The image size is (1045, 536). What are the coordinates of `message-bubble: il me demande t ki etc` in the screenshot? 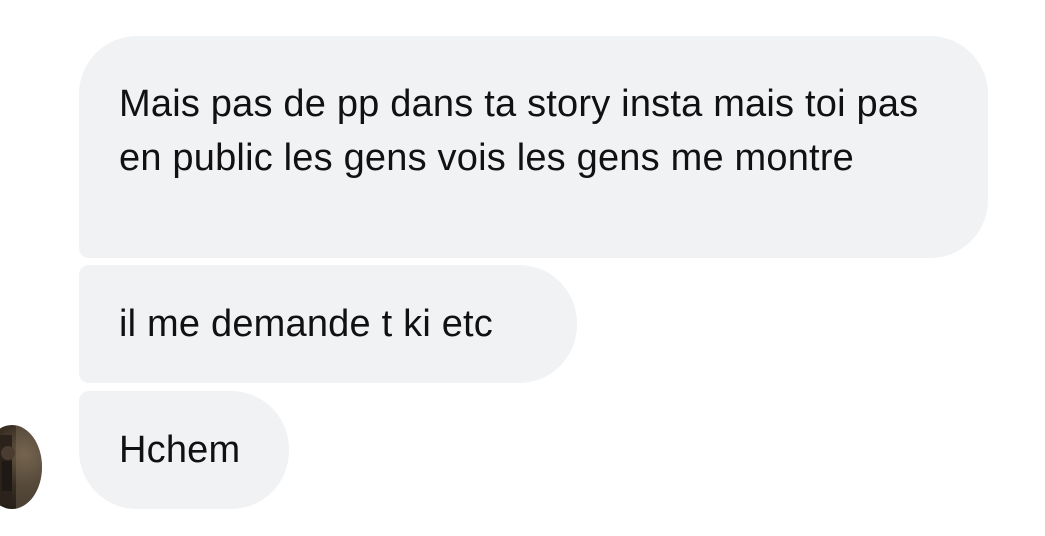 It's located at (328, 324).